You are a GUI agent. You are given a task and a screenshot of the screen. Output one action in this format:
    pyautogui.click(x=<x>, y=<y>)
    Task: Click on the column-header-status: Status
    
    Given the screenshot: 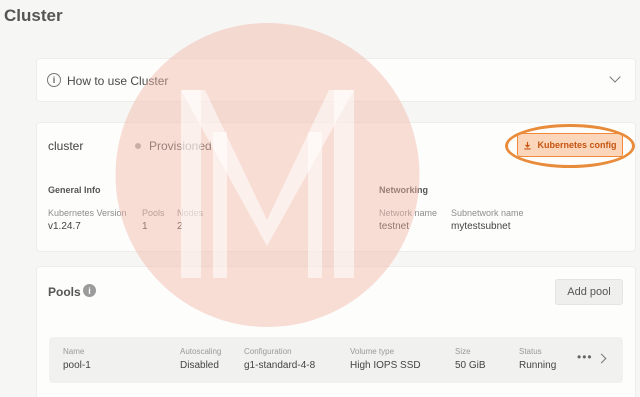 What is the action you would take?
    pyautogui.click(x=530, y=351)
    